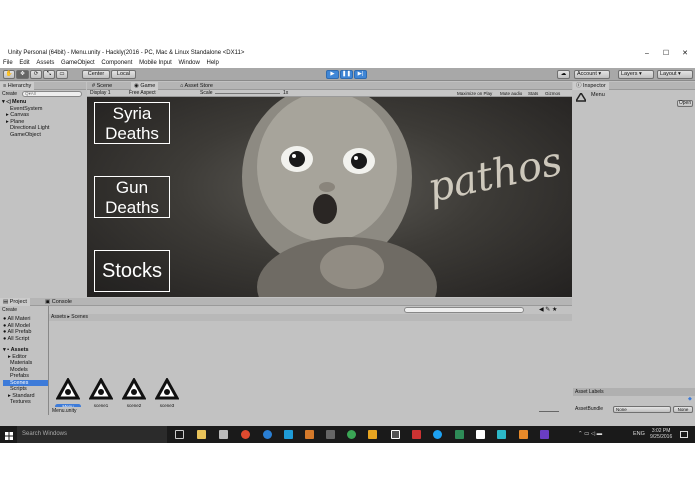  Describe the element at coordinates (145, 86) in the screenshot. I see `tab-game: ◉ Game` at that location.